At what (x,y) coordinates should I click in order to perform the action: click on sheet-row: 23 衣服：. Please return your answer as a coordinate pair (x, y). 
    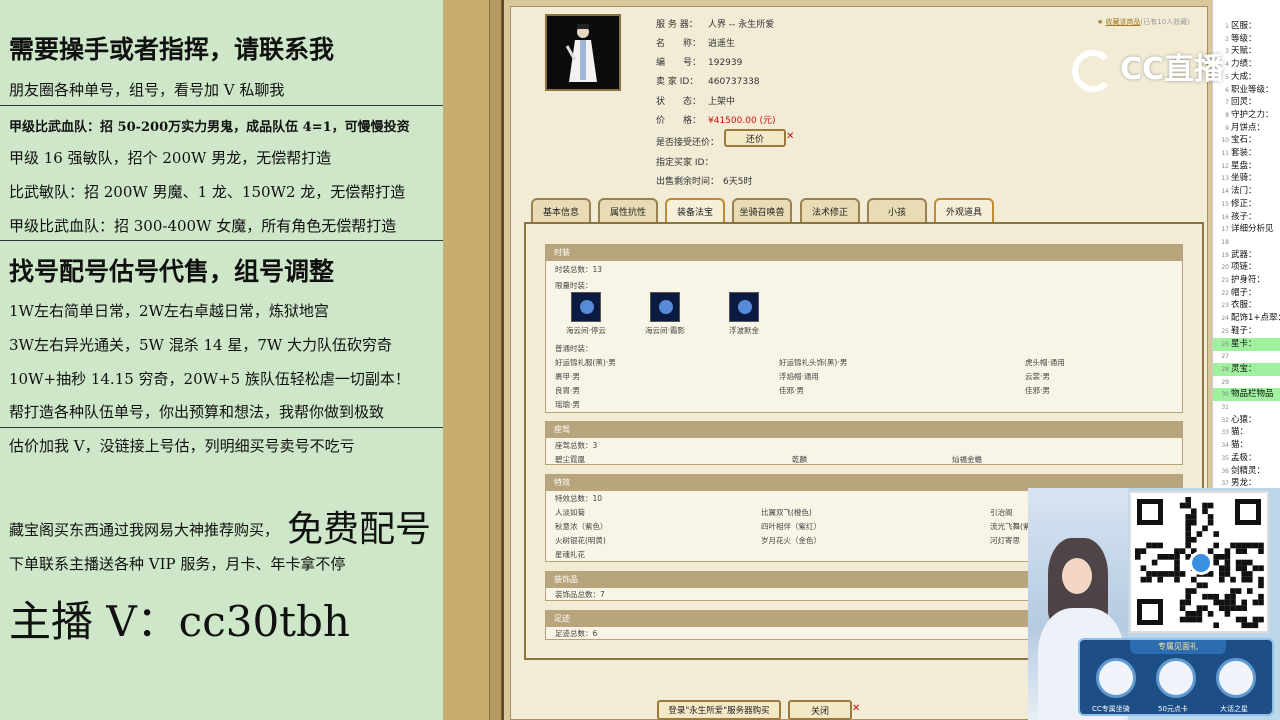
    Looking at the image, I should click on (1246, 305).